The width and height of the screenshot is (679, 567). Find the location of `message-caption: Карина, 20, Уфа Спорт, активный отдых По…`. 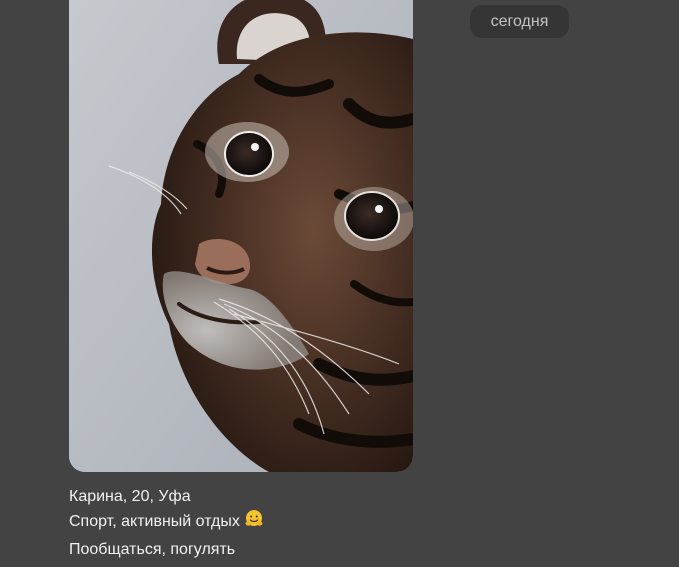

message-caption: Карина, 20, Уфа Спорт, активный отдых По… is located at coordinates (166, 523).